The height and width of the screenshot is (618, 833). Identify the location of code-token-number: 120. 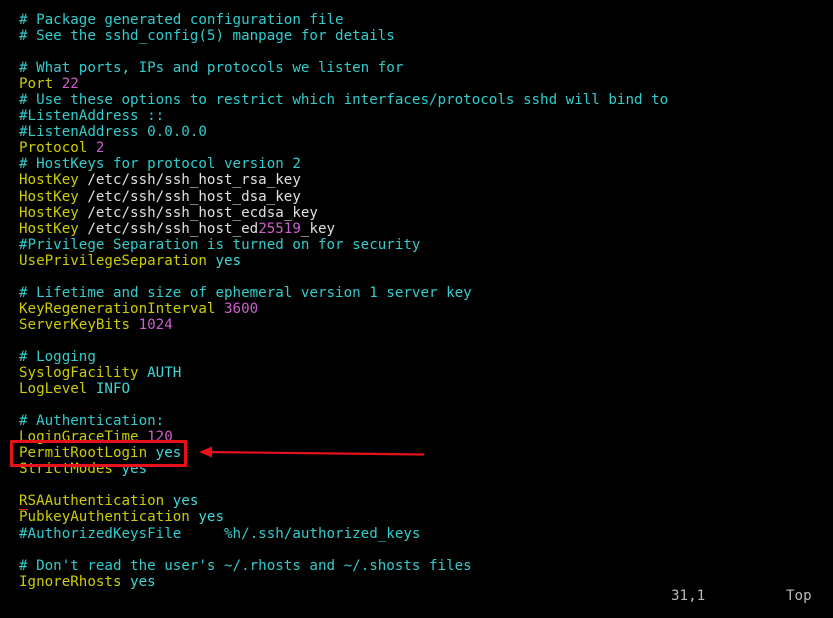
(160, 437).